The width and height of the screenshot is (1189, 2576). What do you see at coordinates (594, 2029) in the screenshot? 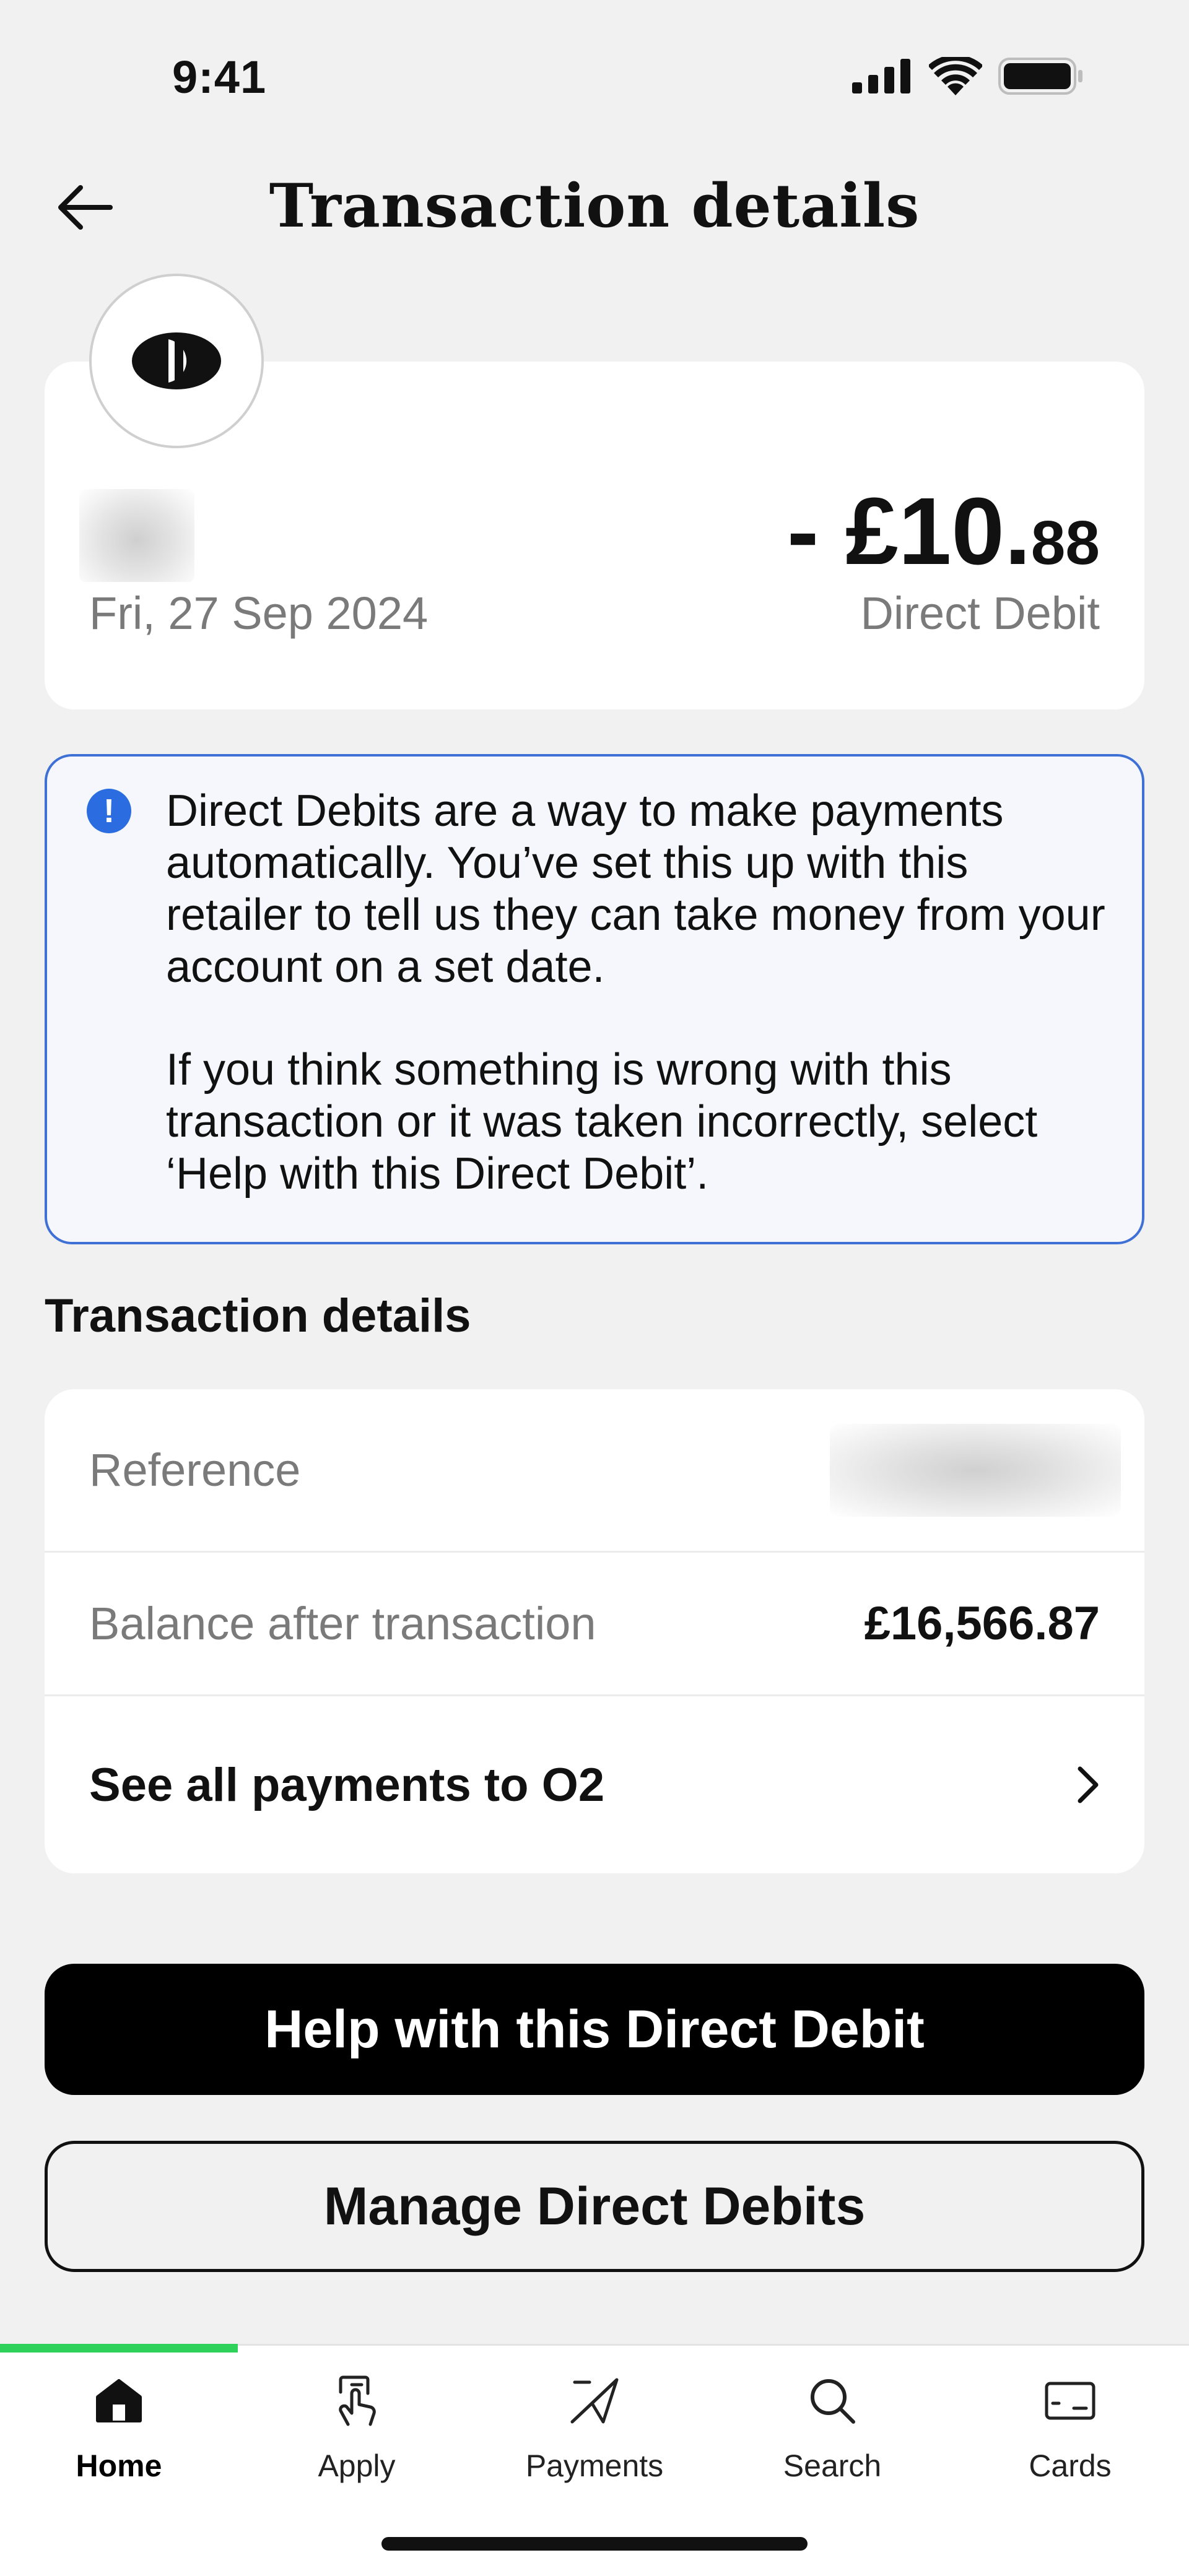
I see `help-direct-debit-button: Help with this Direct Debit` at bounding box center [594, 2029].